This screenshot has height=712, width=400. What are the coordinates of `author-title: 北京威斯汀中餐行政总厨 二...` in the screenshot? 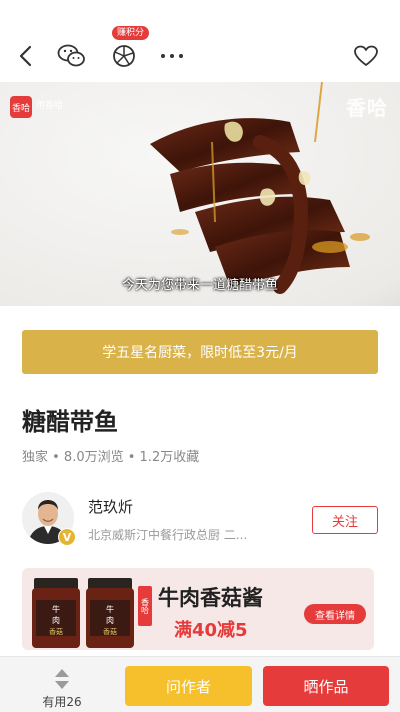 It's located at (168, 535).